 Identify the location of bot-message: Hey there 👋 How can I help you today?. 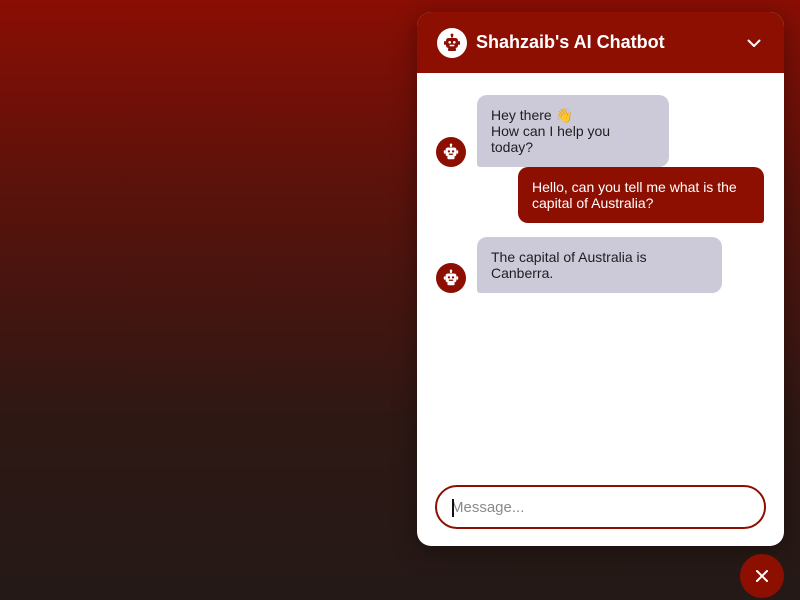
(552, 131).